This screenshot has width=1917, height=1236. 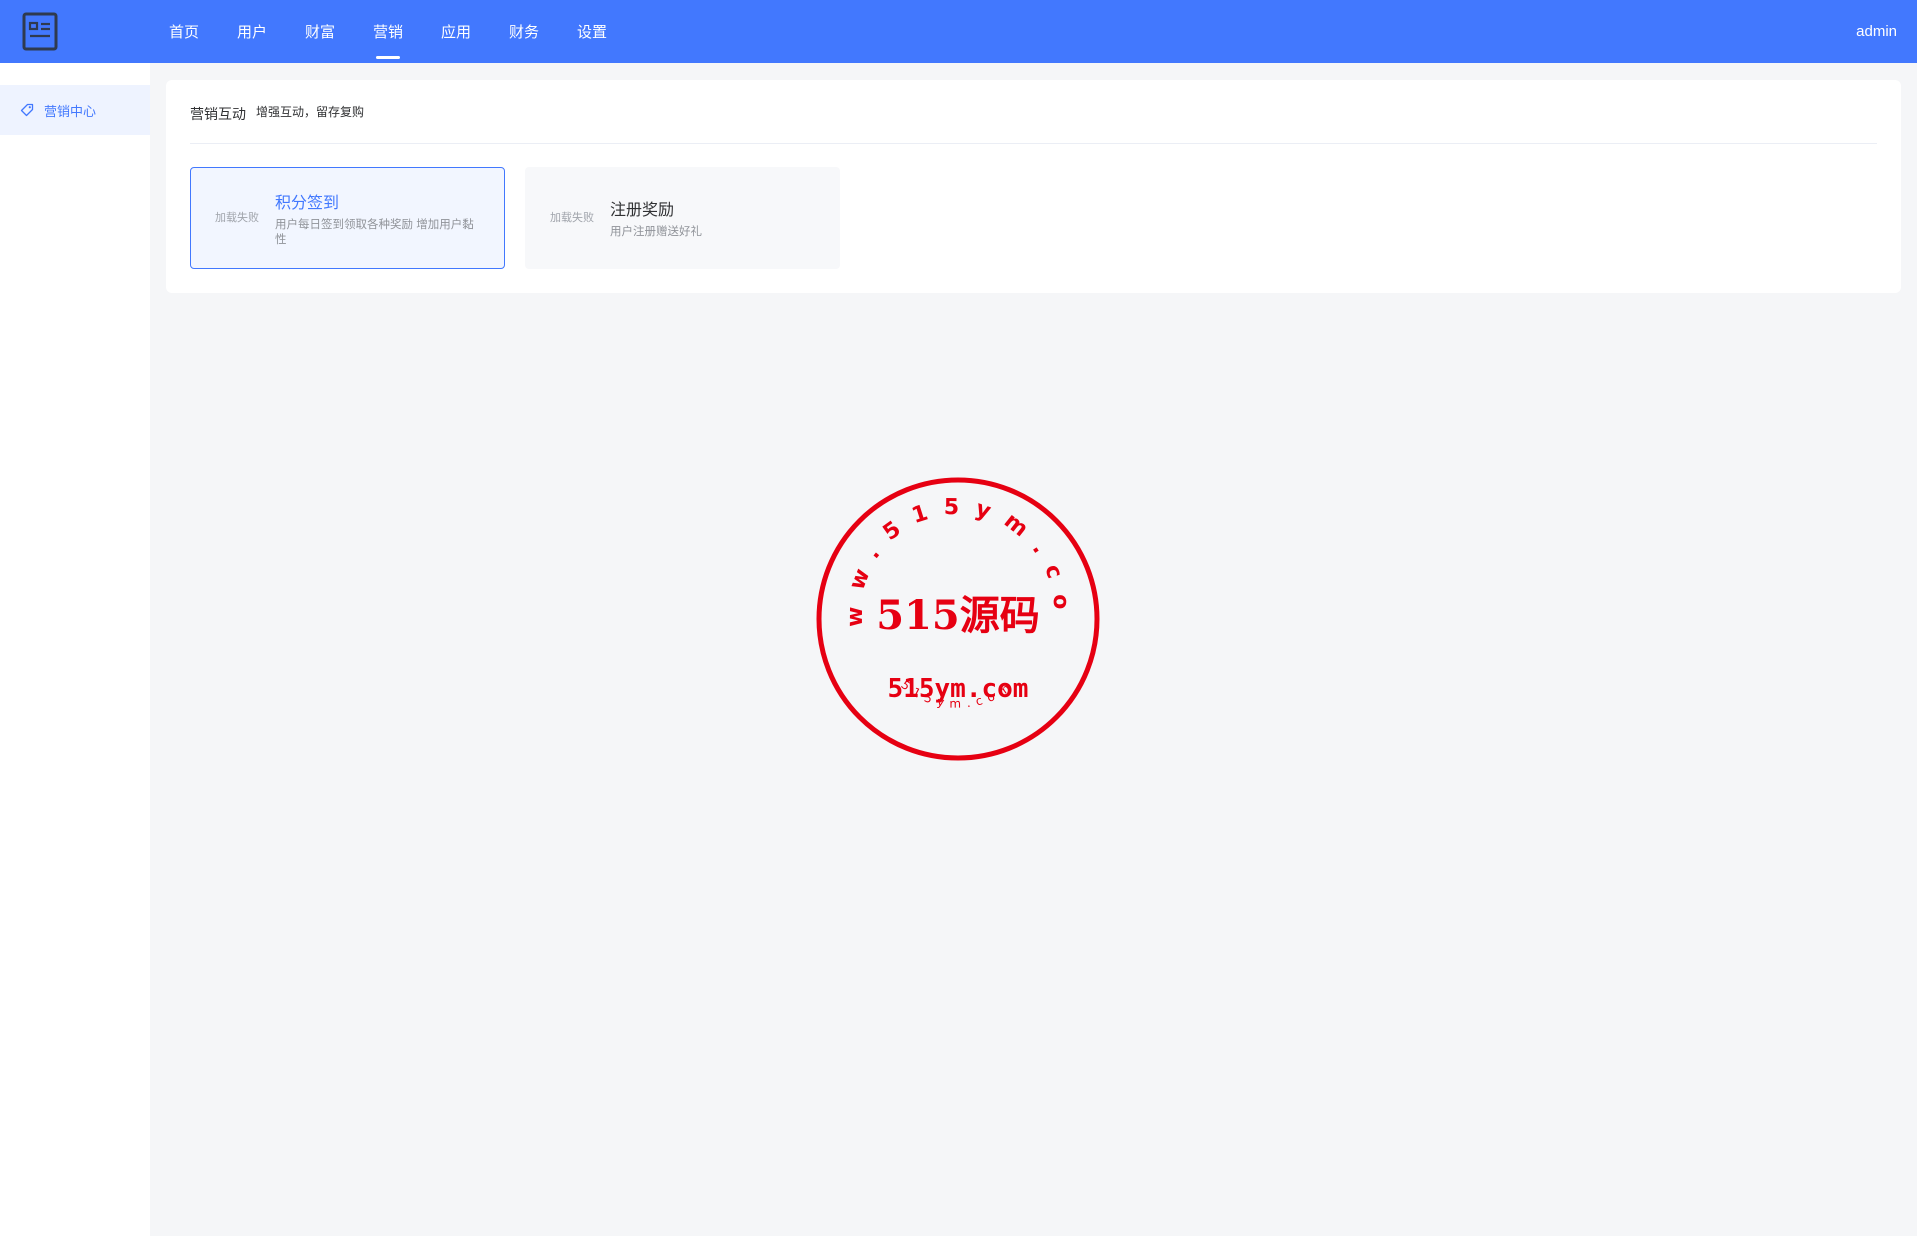 I want to click on sidebar-item-label: 营销中心, so click(x=70, y=111).